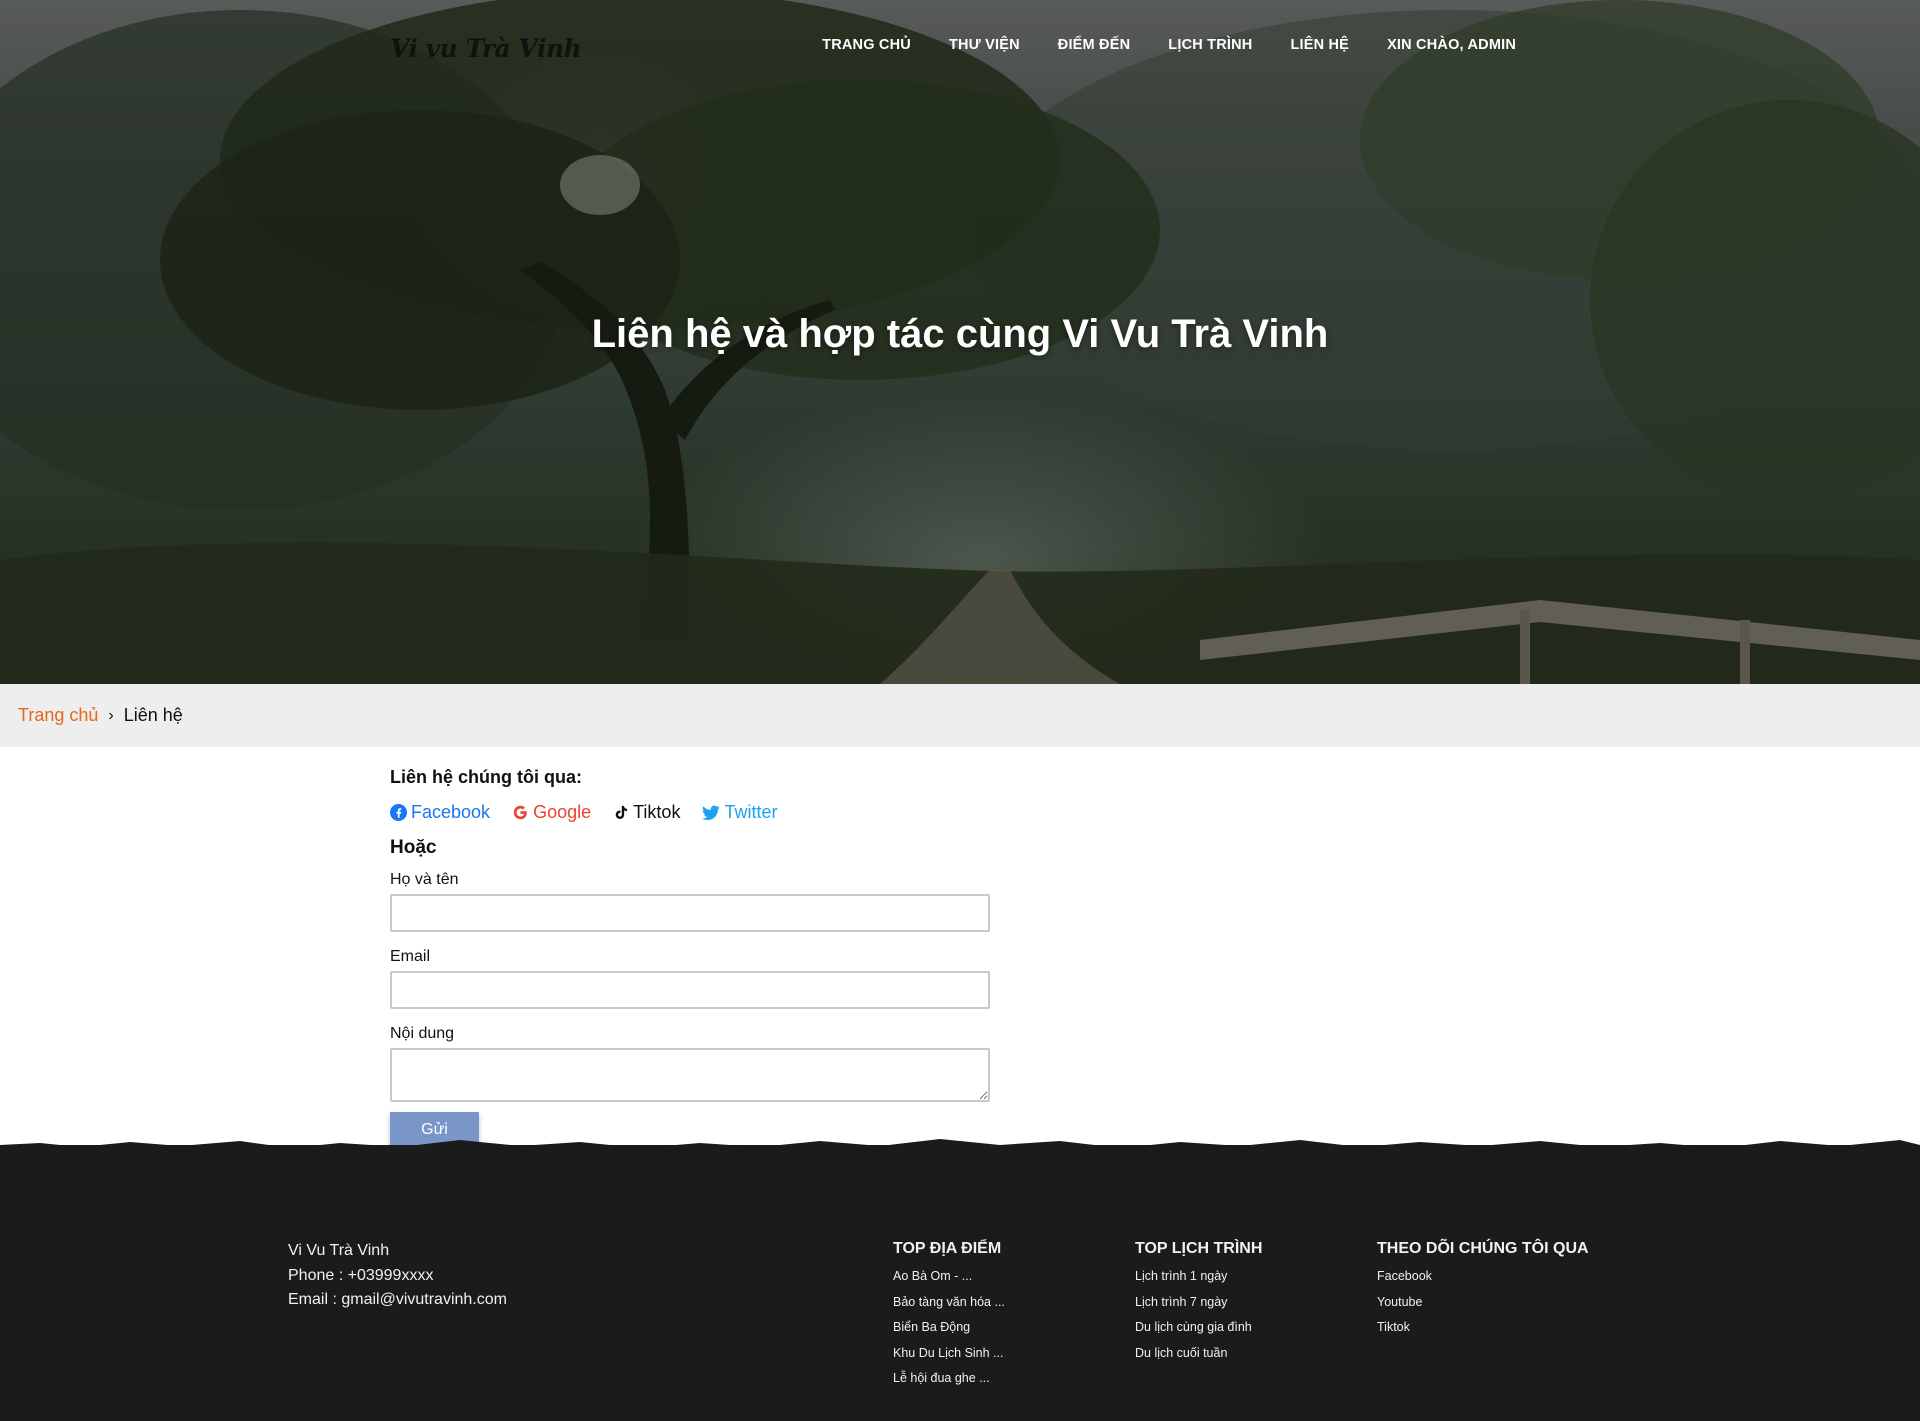  What do you see at coordinates (339, 1250) in the screenshot?
I see `footer-site-name: Vi Vu Trà Vinh` at bounding box center [339, 1250].